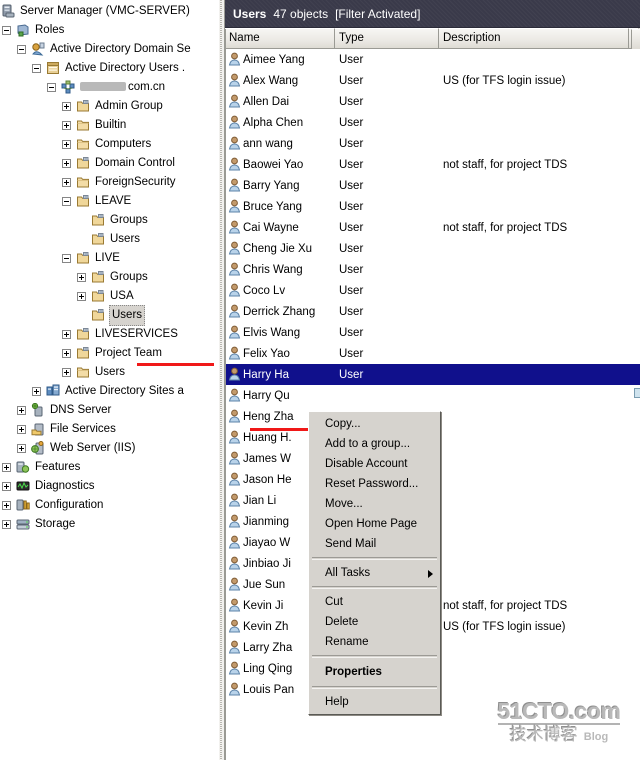 The width and height of the screenshot is (640, 760). Describe the element at coordinates (109, 144) in the screenshot. I see `tree-item-computers: Computers` at that location.